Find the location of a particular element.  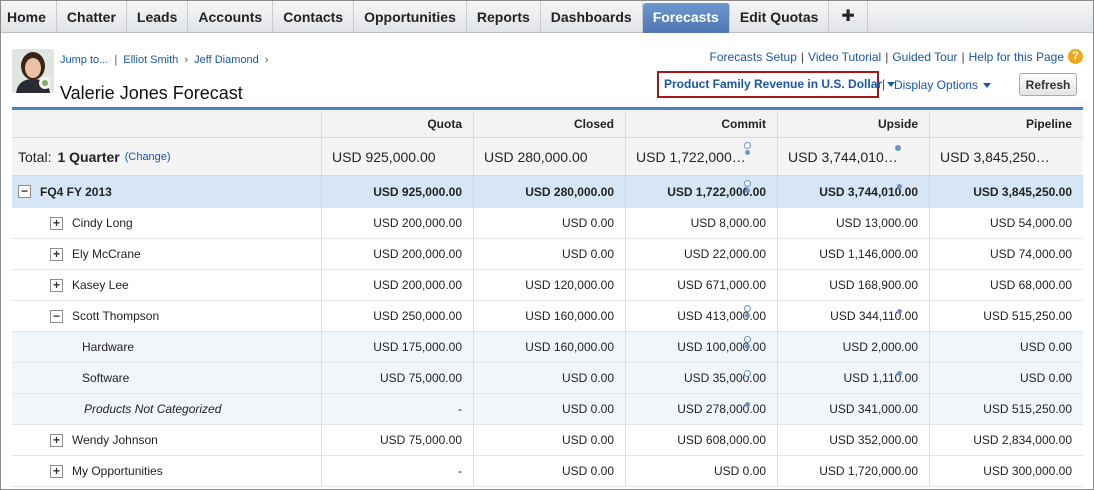

guided-tour-link: Guided Tour is located at coordinates (924, 57).